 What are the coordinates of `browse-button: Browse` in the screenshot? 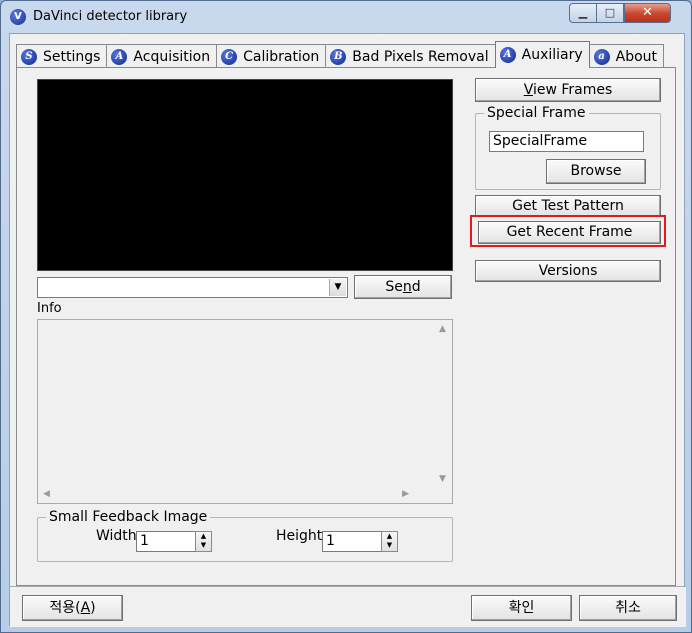 It's located at (596, 171).